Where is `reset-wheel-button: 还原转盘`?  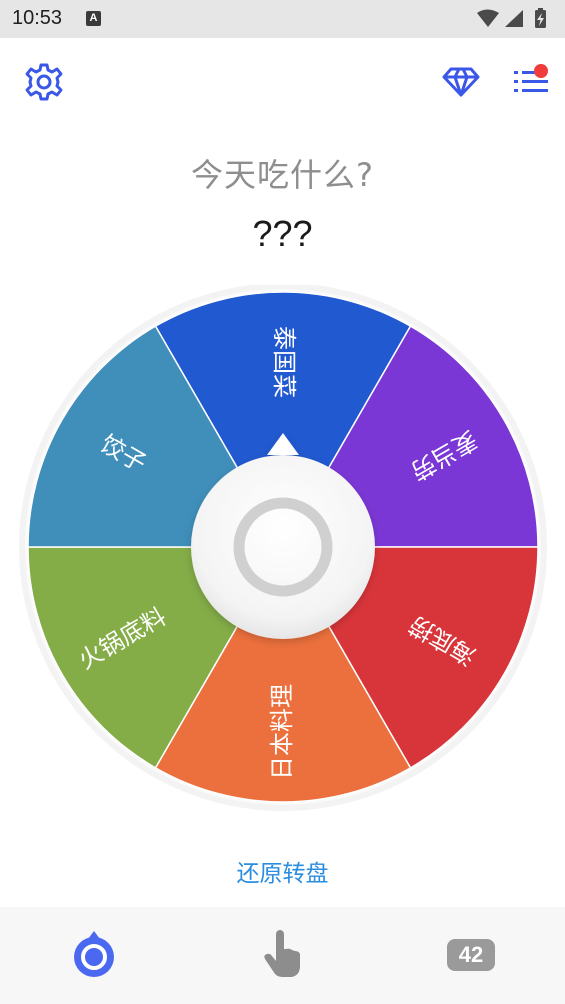 reset-wheel-button: 还原转盘 is located at coordinates (282, 871).